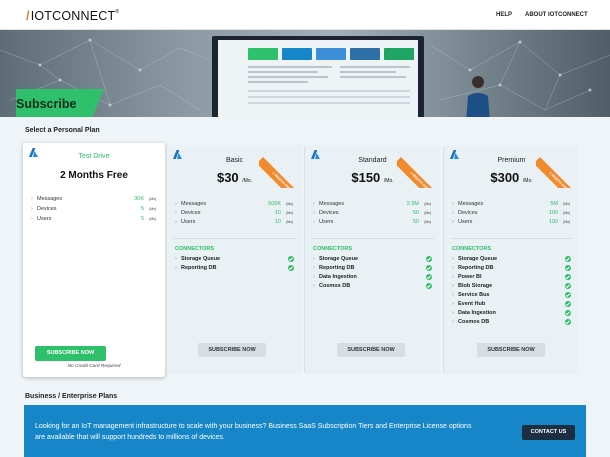 This screenshot has height=457, width=610. I want to click on feature-row-devices: › Devices 50 (Mo), so click(372, 213).